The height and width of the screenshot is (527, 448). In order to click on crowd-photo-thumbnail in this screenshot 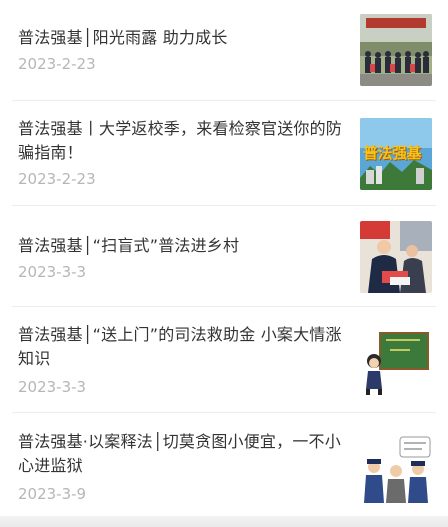, I will do `click(396, 50)`.